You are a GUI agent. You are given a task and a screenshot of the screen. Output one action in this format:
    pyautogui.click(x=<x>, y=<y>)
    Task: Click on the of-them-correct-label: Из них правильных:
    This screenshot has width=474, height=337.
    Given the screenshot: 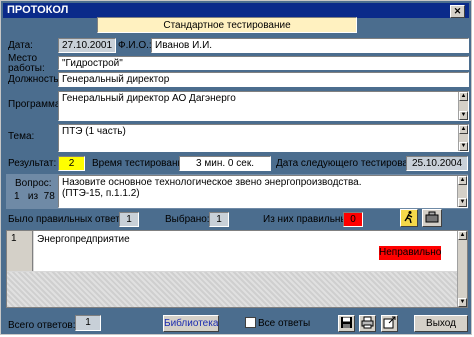 What is the action you would take?
    pyautogui.click(x=309, y=219)
    